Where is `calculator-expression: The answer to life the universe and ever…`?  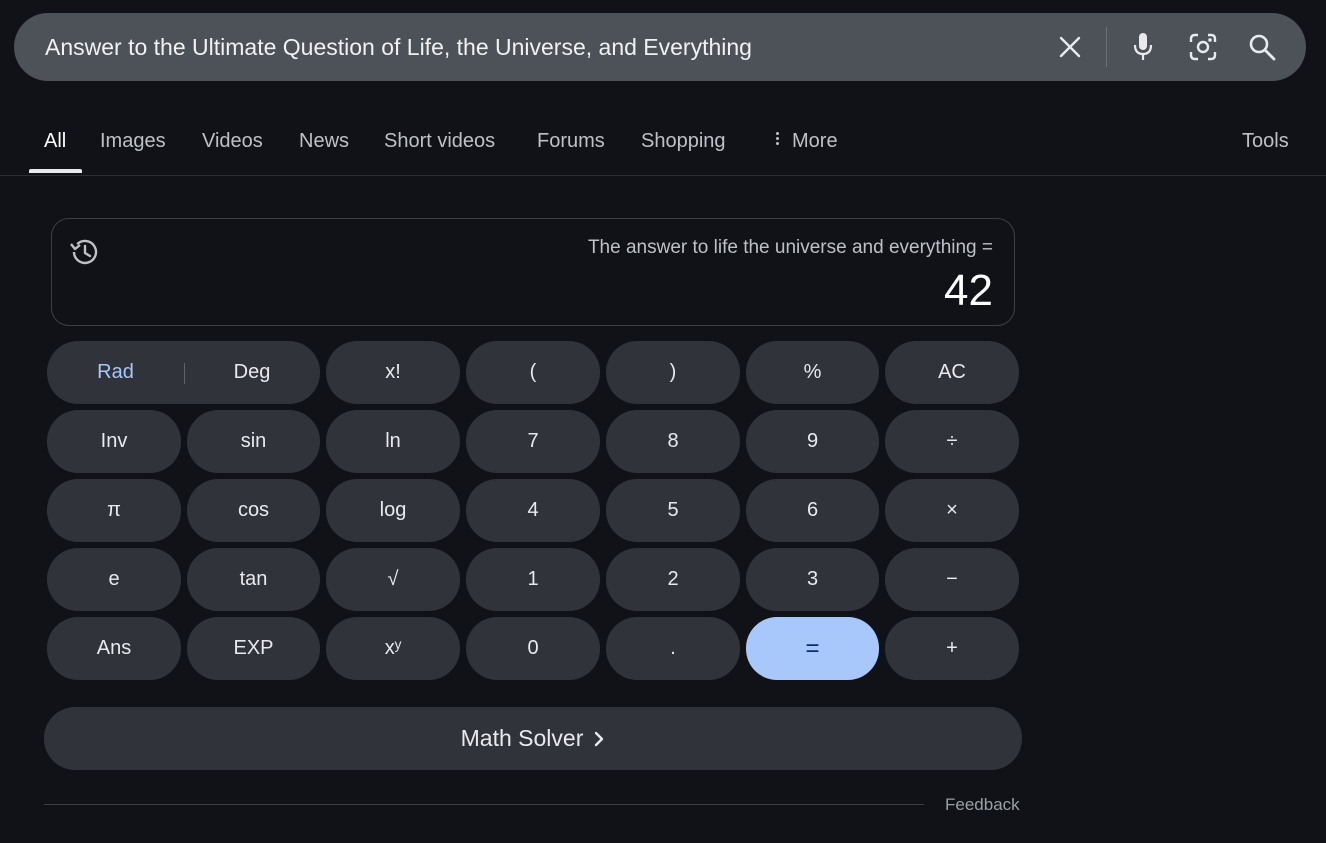
calculator-expression: The answer to life the universe and ever… is located at coordinates (790, 247).